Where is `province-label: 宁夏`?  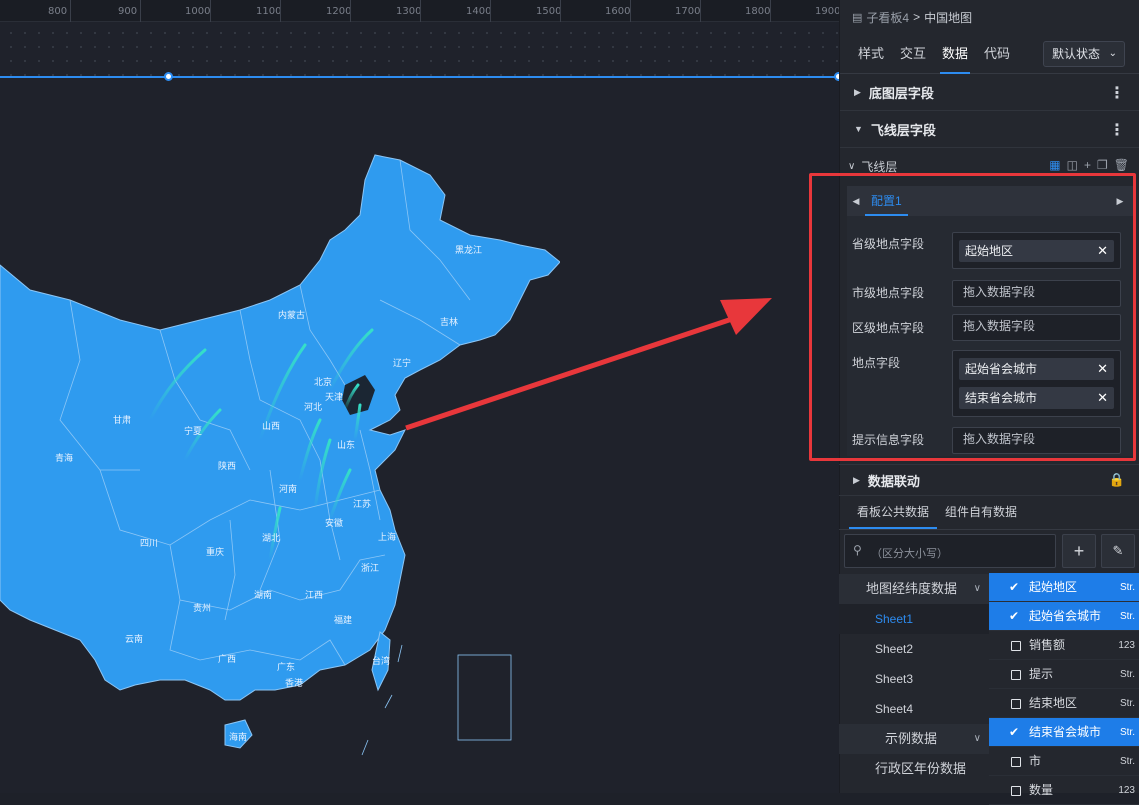 province-label: 宁夏 is located at coordinates (193, 431).